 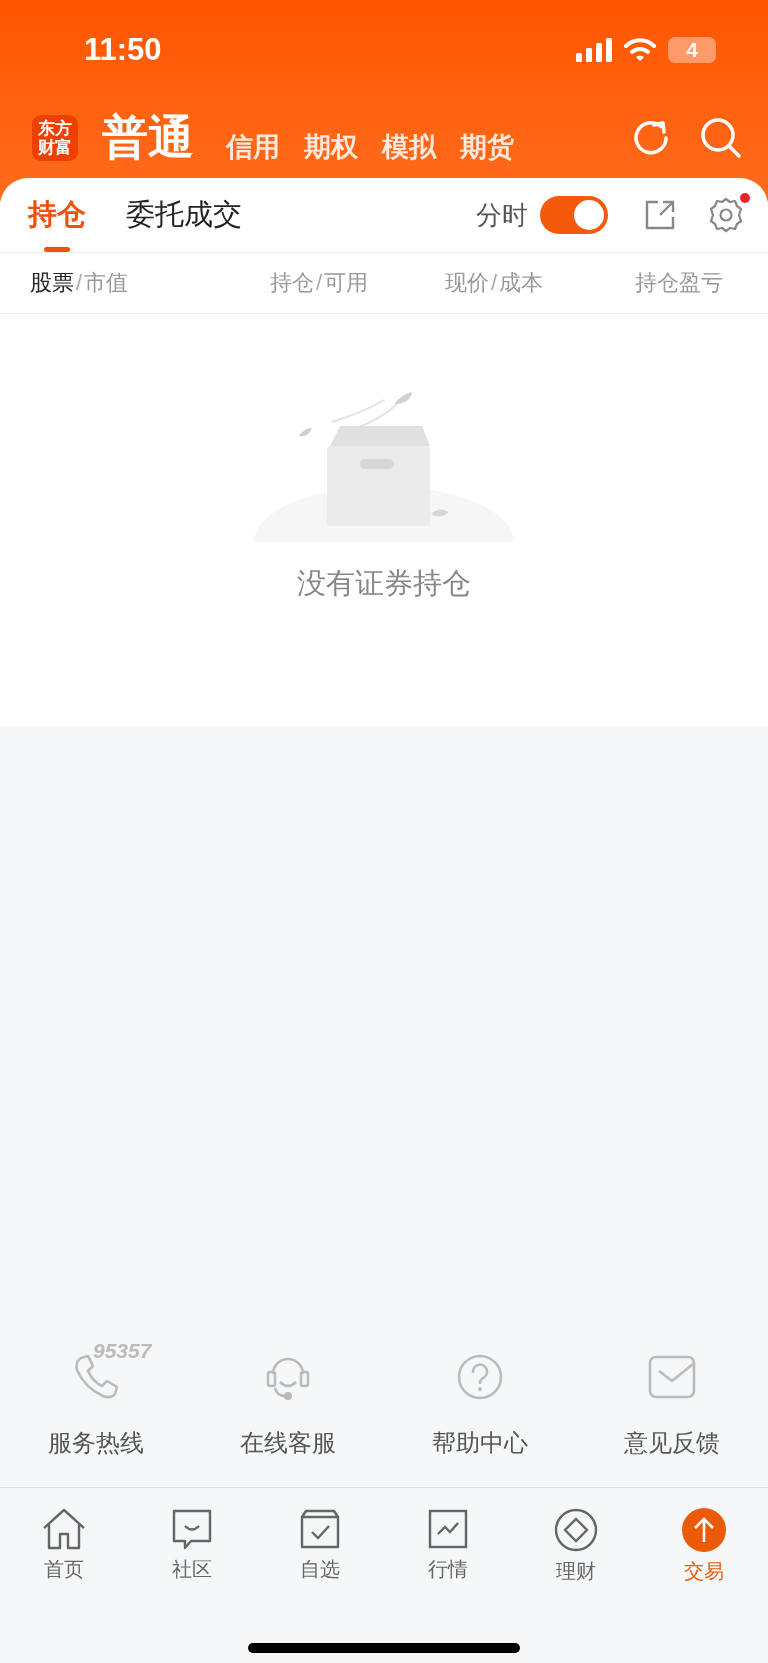 What do you see at coordinates (448, 1529) in the screenshot?
I see `chart-icon` at bounding box center [448, 1529].